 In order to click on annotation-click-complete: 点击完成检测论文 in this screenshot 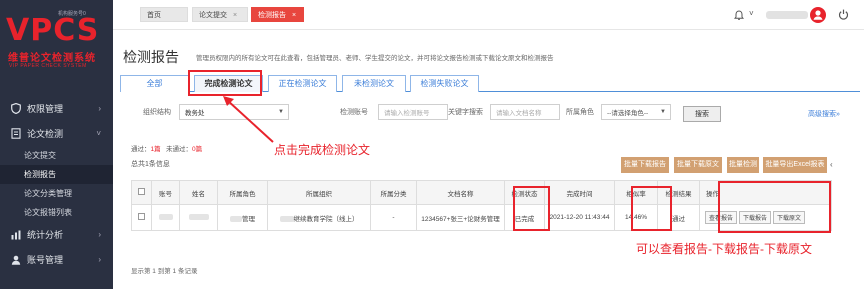, I will do `click(322, 150)`.